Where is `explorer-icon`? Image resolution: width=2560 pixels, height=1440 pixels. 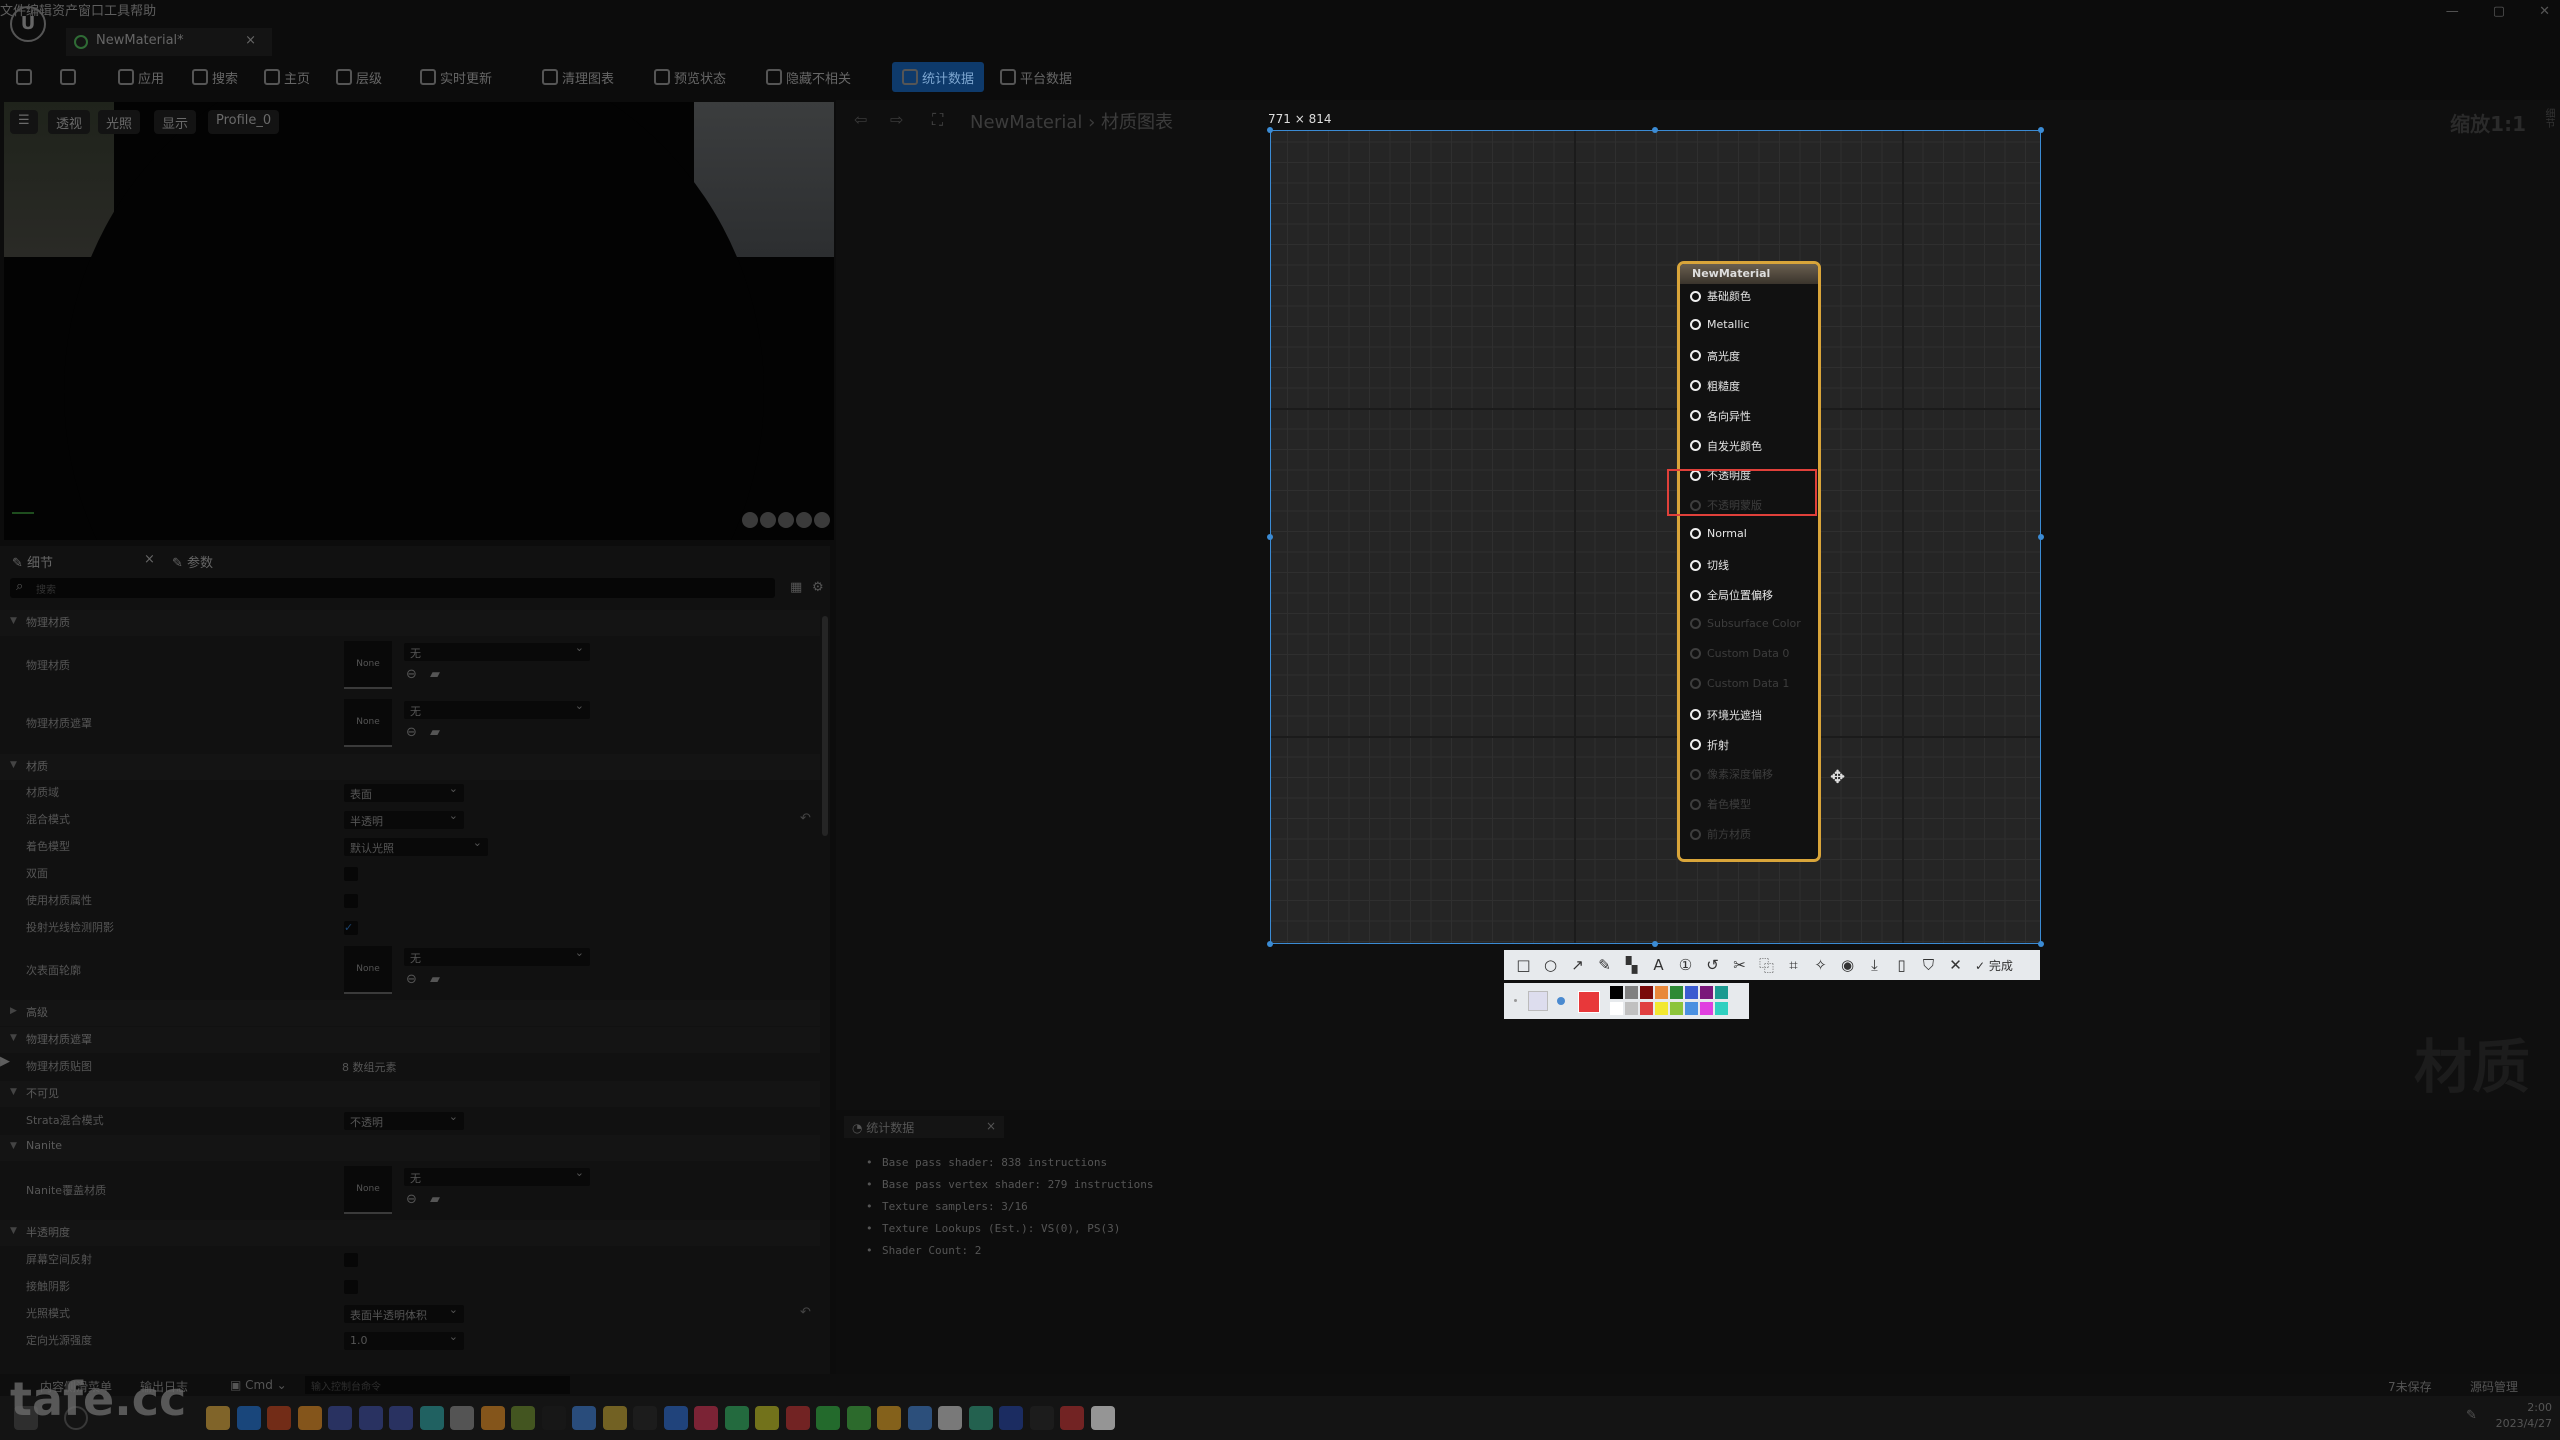 explorer-icon is located at coordinates (218, 1418).